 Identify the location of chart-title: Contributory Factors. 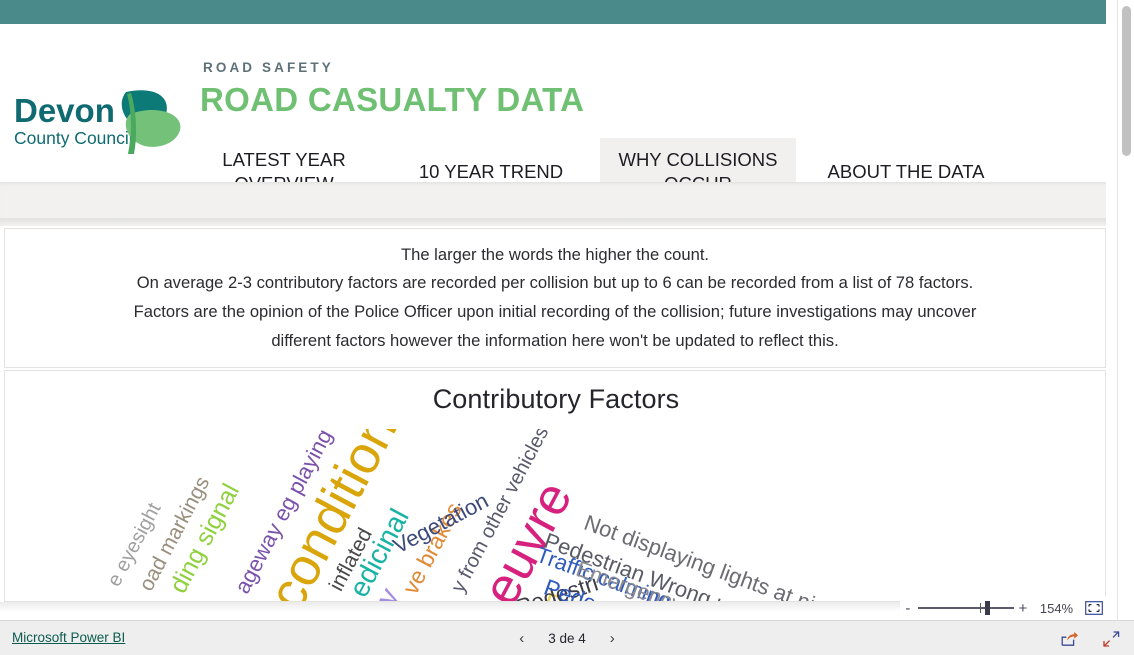
(556, 399).